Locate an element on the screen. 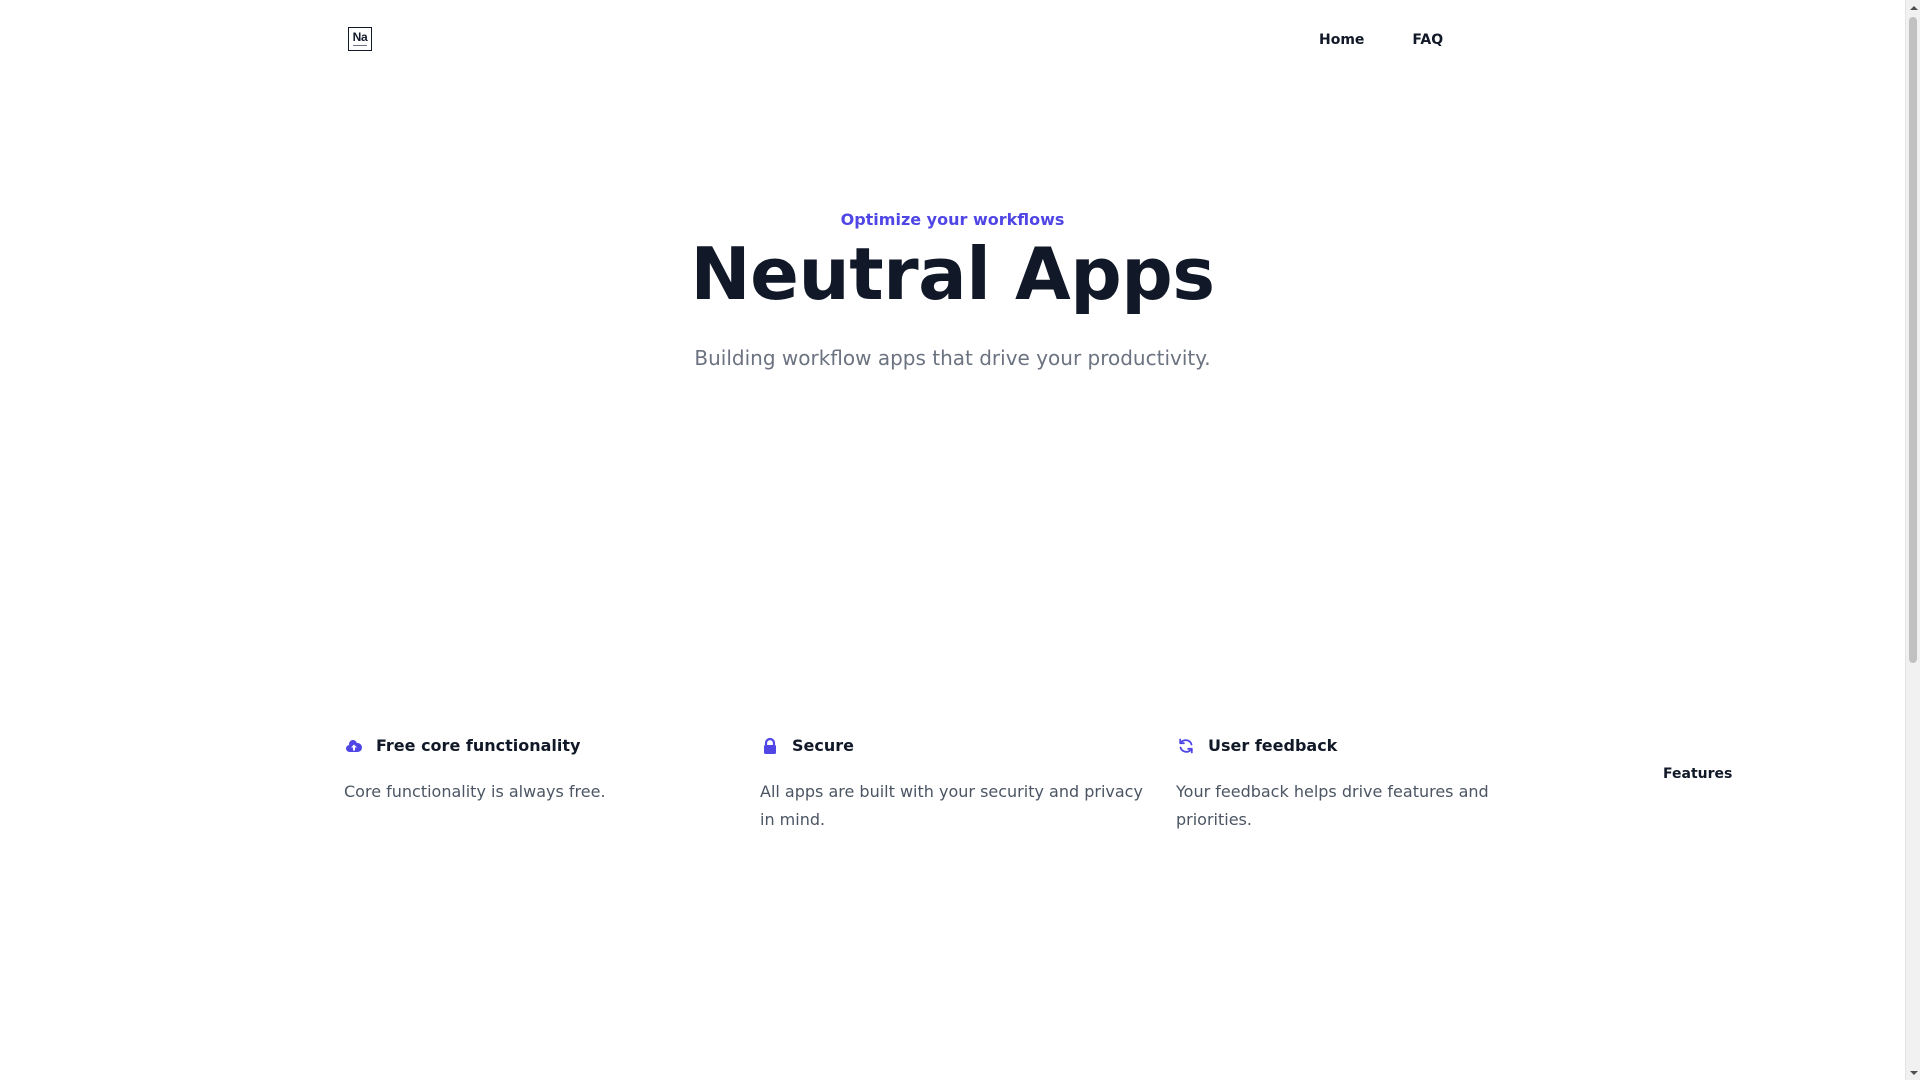 This screenshot has height=1080, width=1920. vertical-scrollbar is located at coordinates (1912, 540).